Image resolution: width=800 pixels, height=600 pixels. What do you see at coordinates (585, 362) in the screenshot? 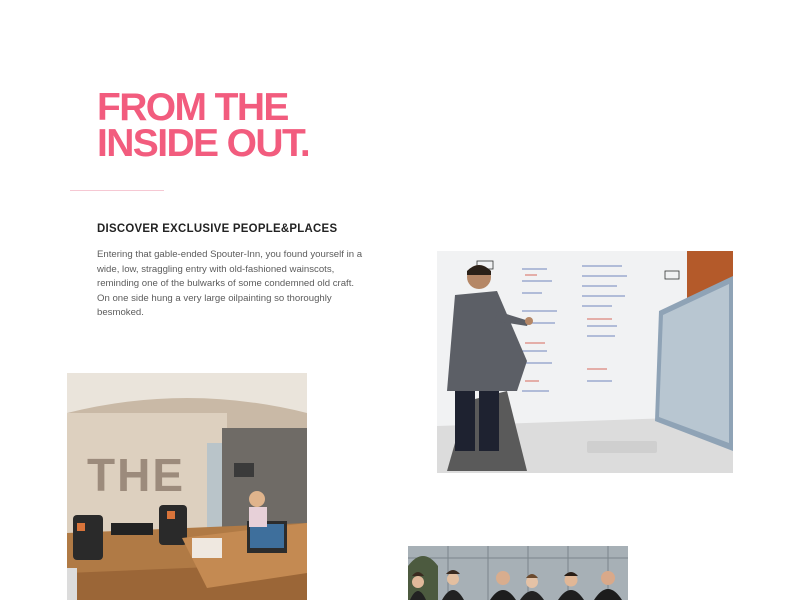
I see `whiteboard-meeting-photo` at bounding box center [585, 362].